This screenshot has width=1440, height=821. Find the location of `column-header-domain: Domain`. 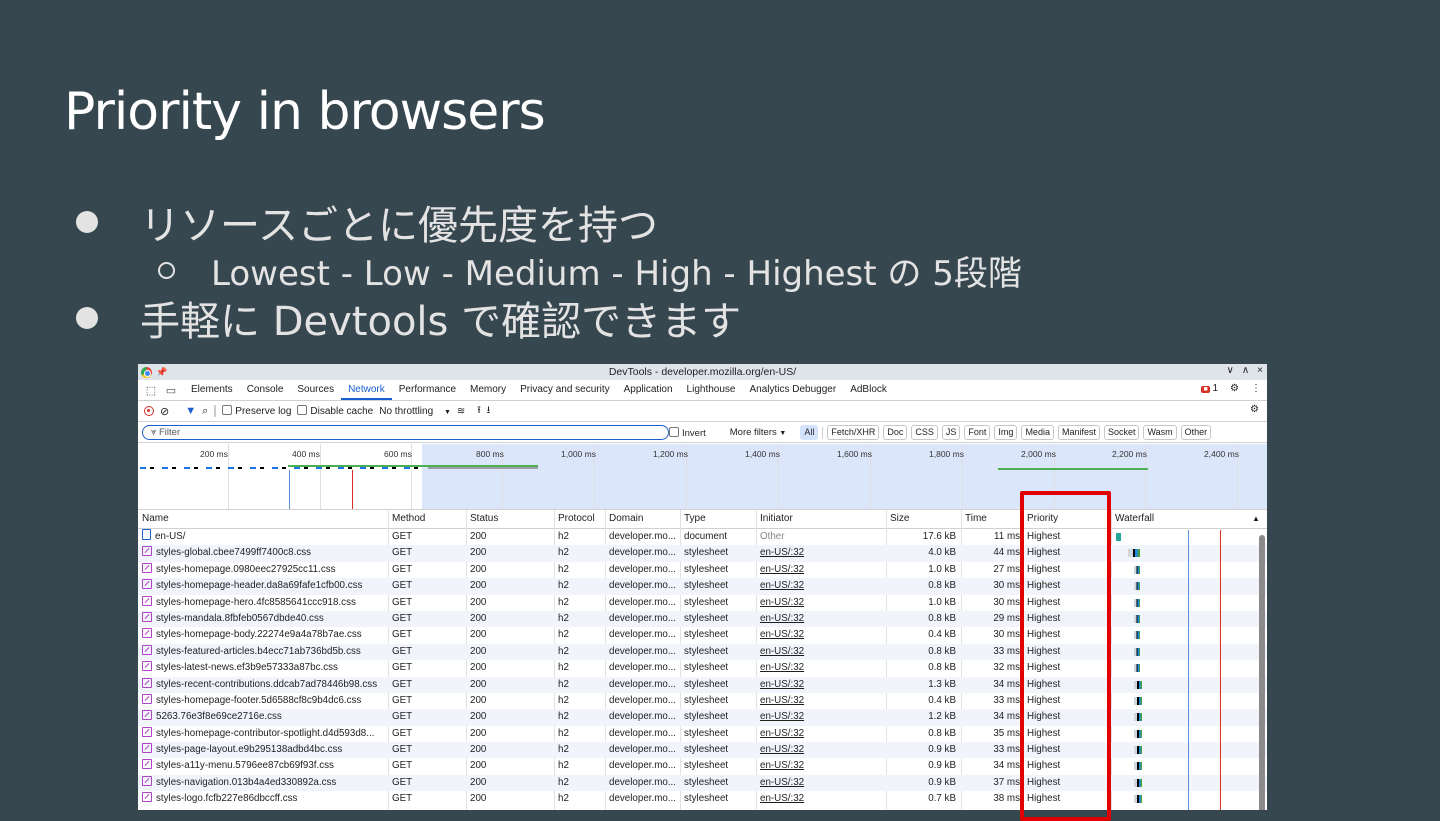

column-header-domain: Domain is located at coordinates (626, 519).